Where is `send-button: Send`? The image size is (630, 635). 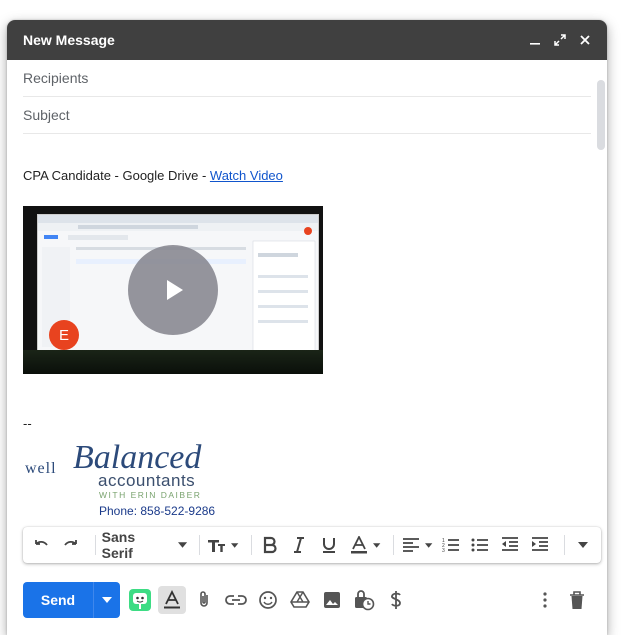 send-button: Send is located at coordinates (58, 600).